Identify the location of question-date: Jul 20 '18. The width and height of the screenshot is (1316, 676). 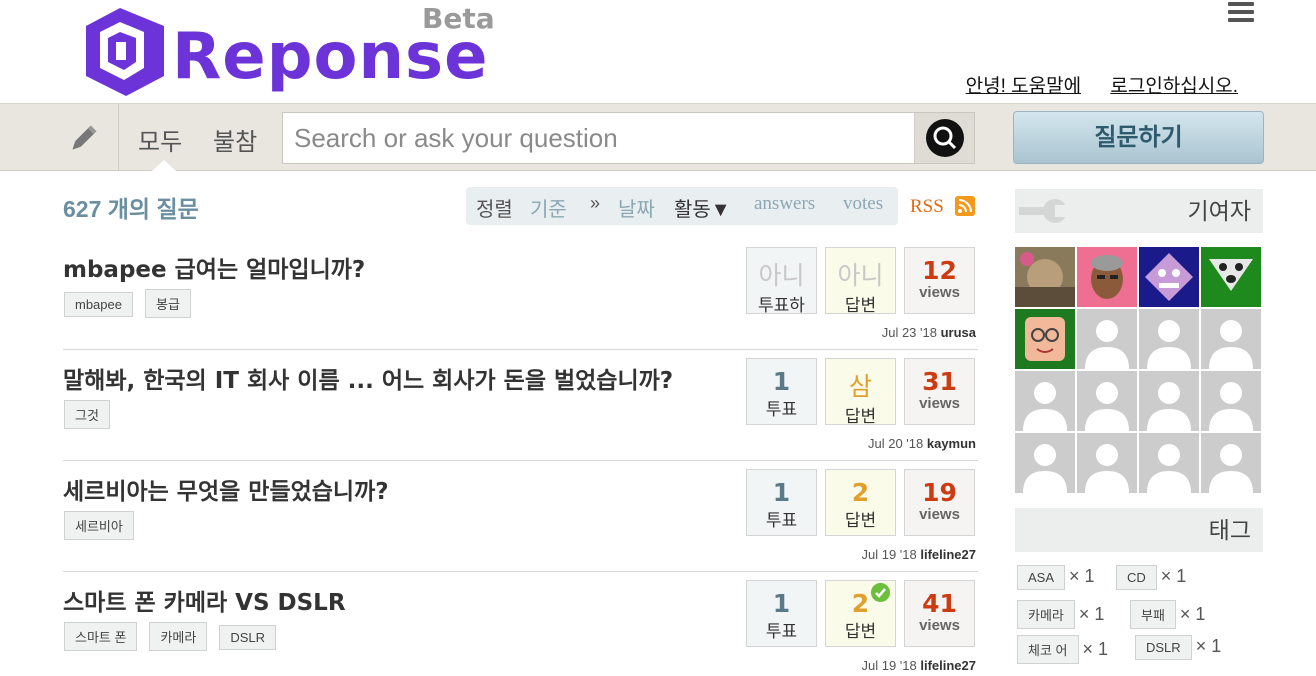
(895, 443).